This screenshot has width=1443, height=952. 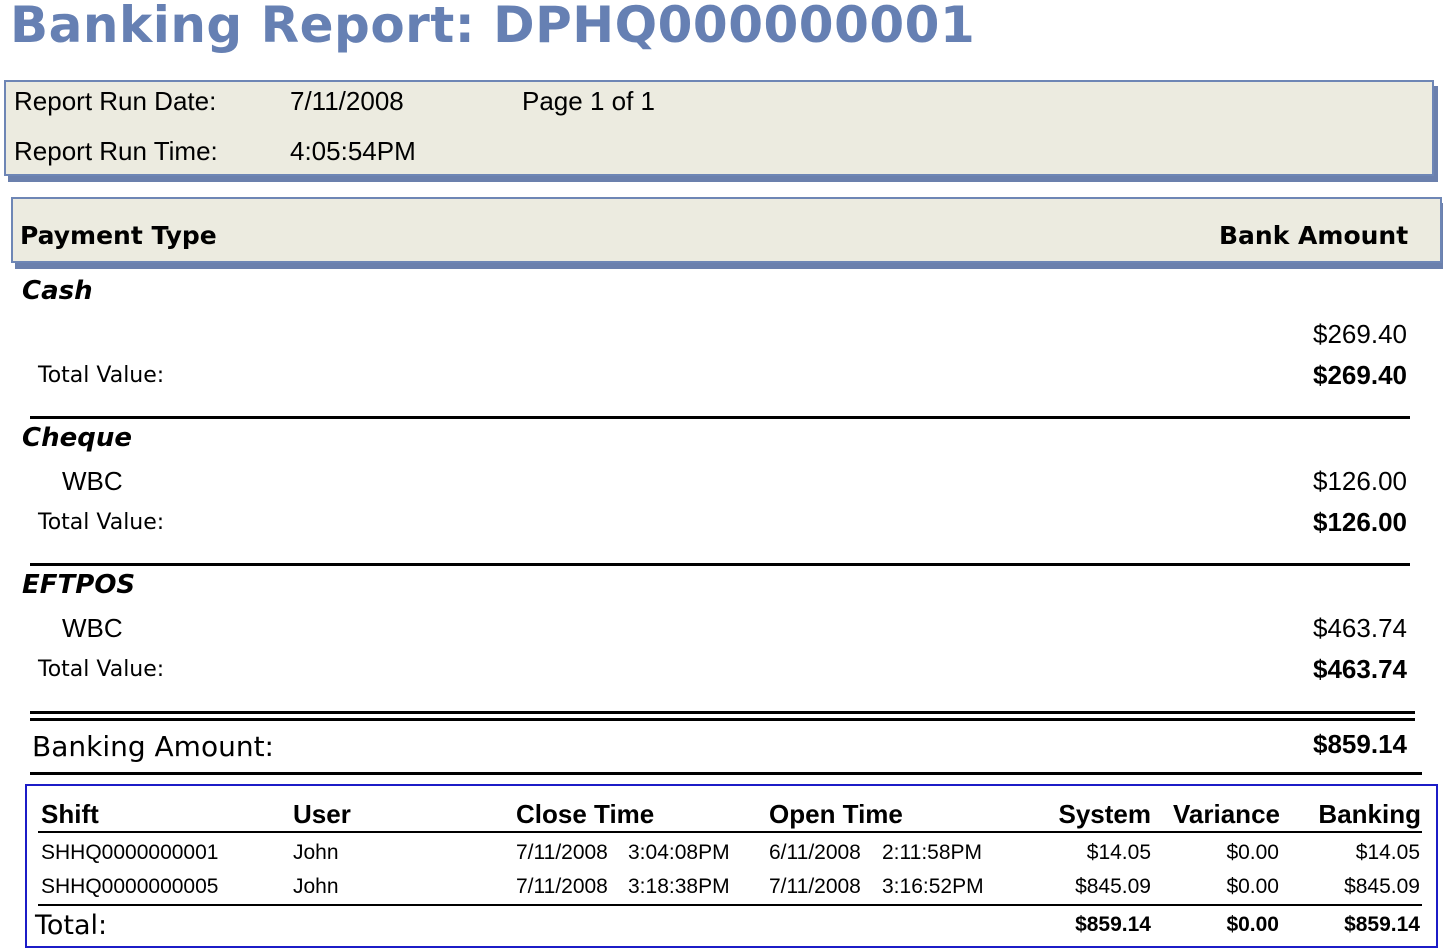 What do you see at coordinates (353, 151) in the screenshot?
I see `run-time-value: 4:05:54PM` at bounding box center [353, 151].